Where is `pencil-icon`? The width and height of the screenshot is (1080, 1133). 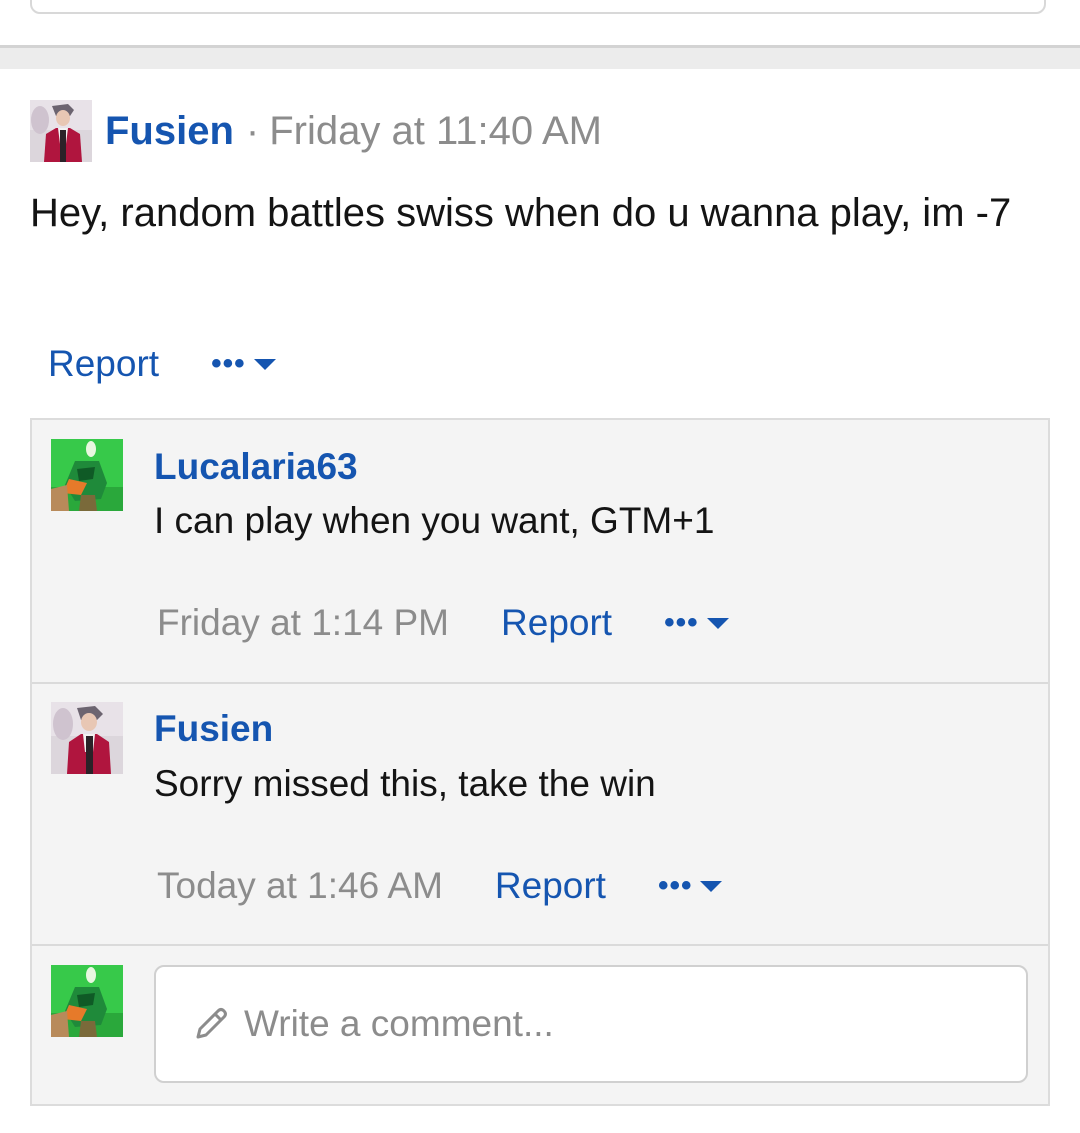
pencil-icon is located at coordinates (211, 1023).